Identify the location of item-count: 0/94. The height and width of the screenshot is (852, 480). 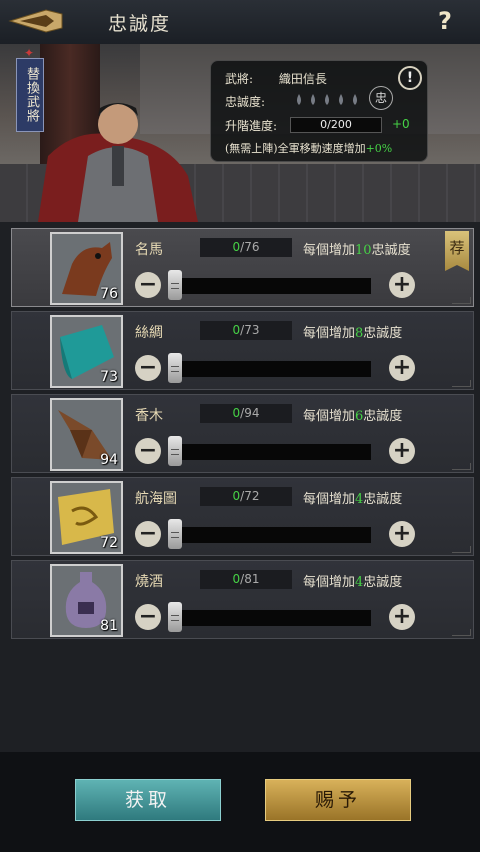
(246, 413).